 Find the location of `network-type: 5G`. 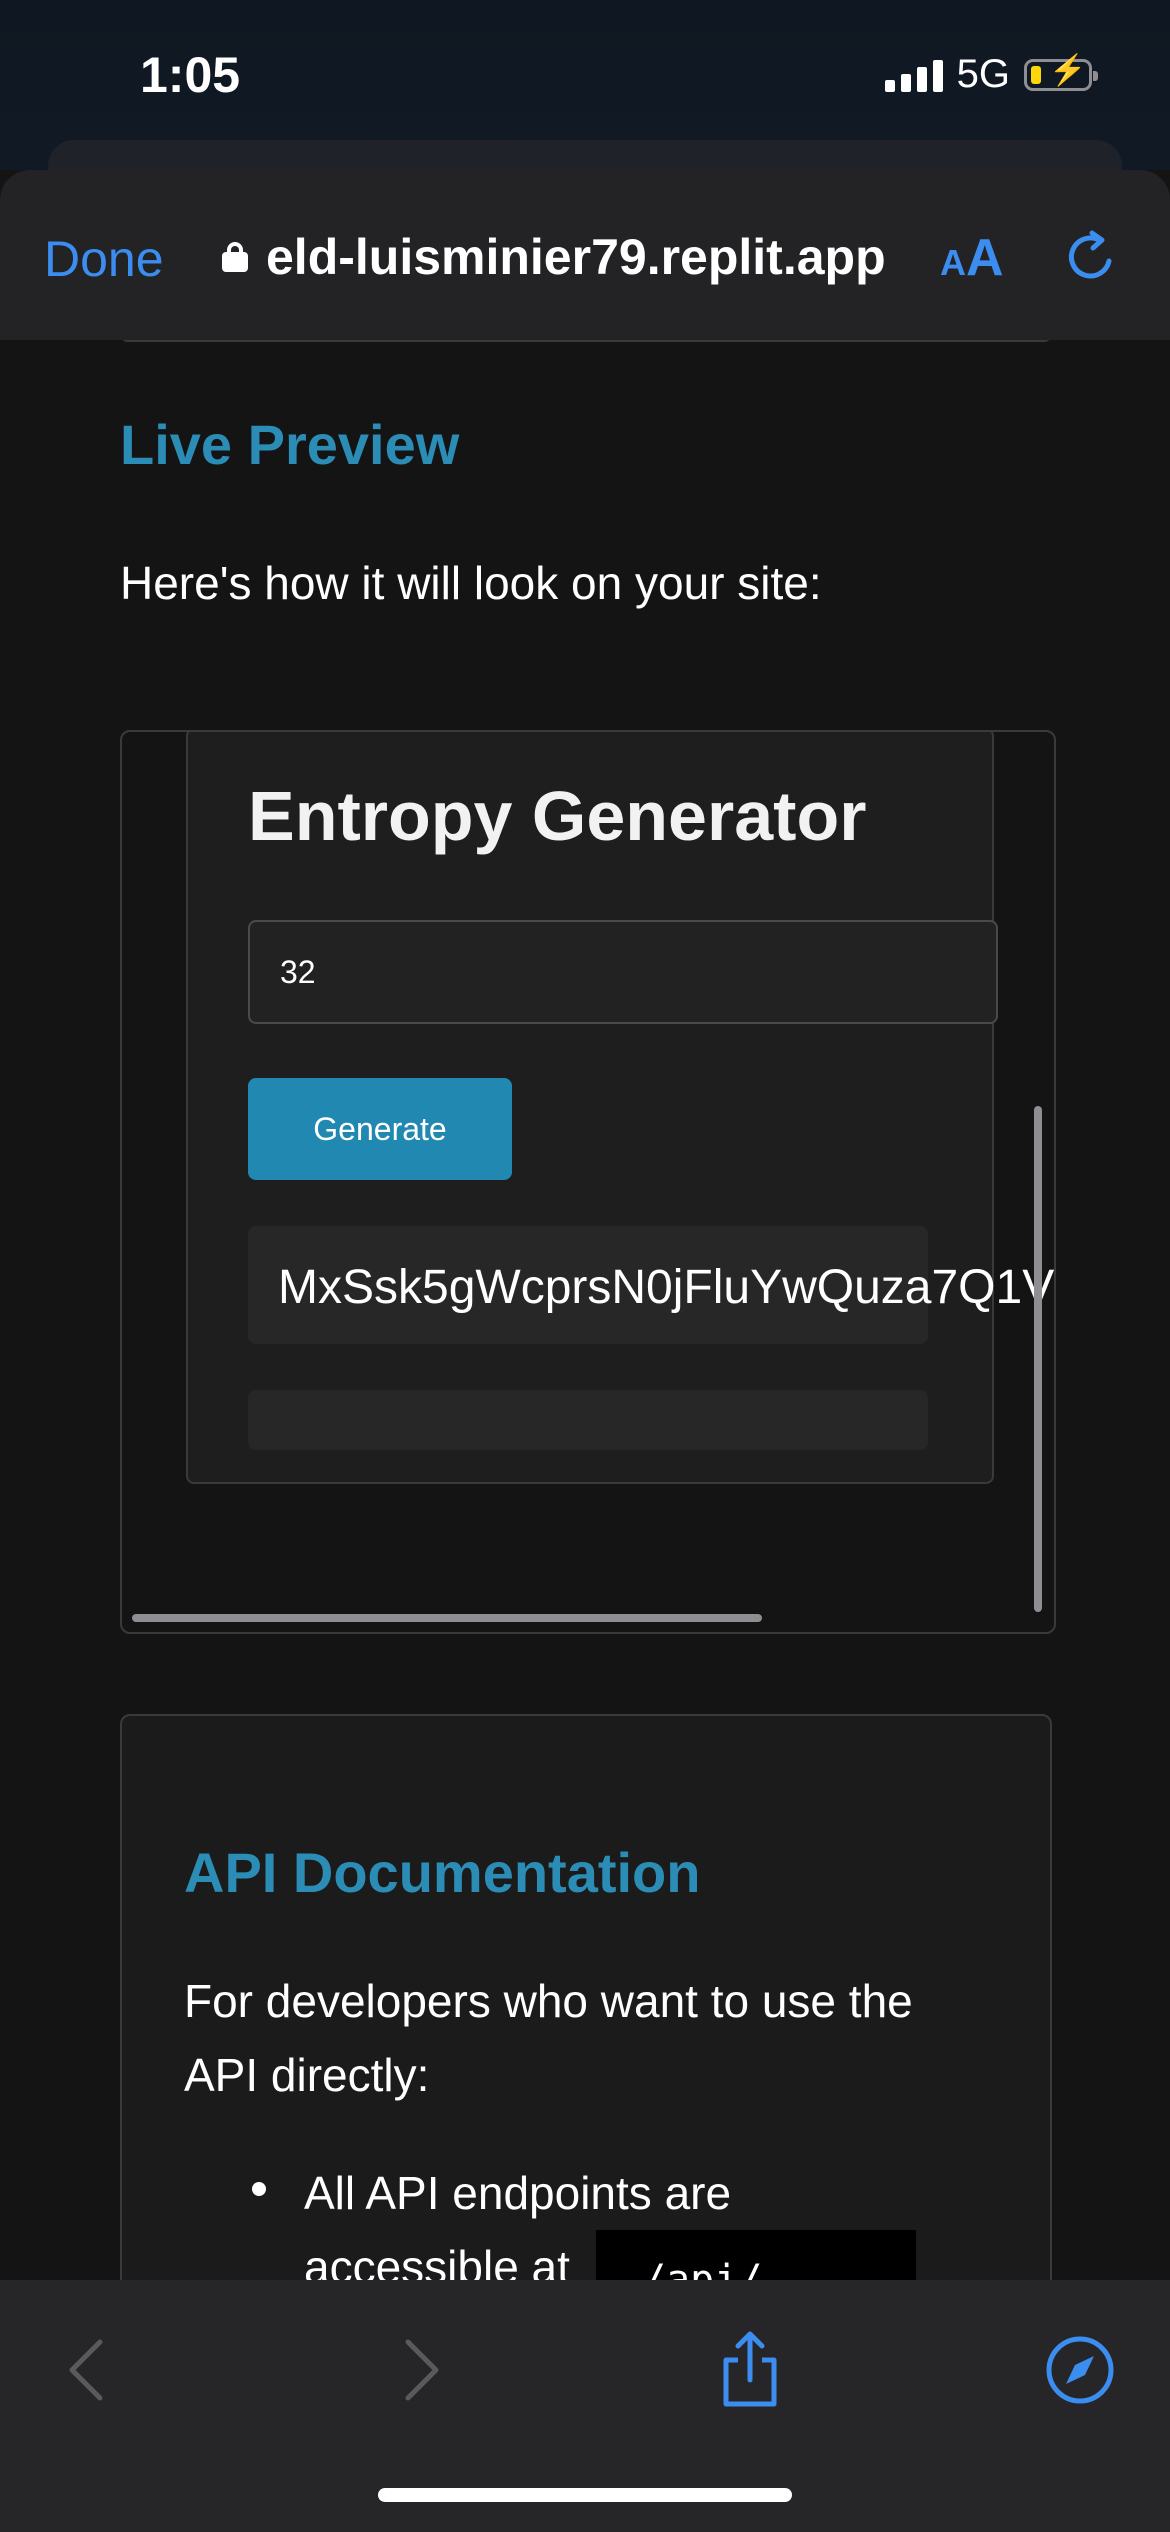

network-type: 5G is located at coordinates (983, 74).